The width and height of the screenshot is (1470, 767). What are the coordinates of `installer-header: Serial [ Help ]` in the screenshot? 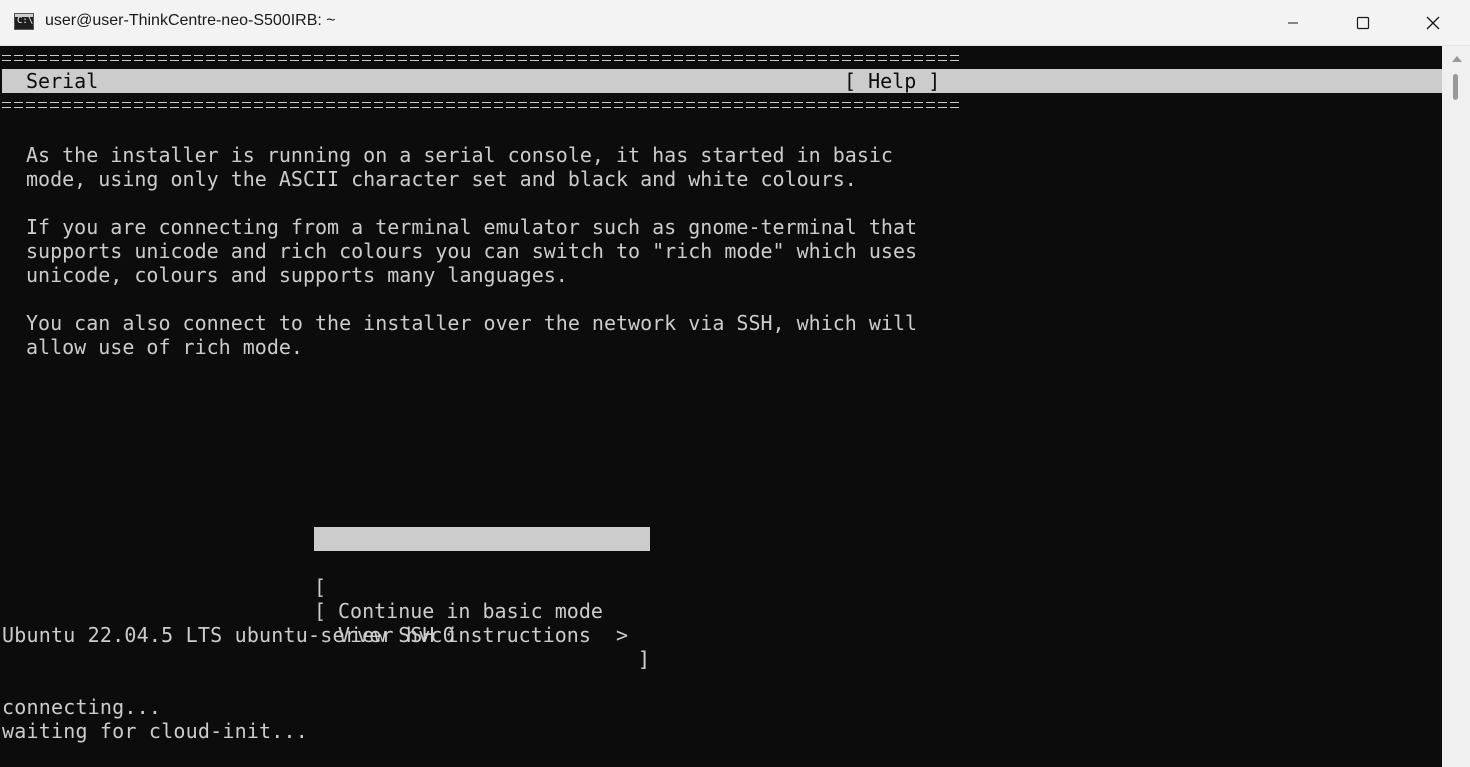 It's located at (722, 81).